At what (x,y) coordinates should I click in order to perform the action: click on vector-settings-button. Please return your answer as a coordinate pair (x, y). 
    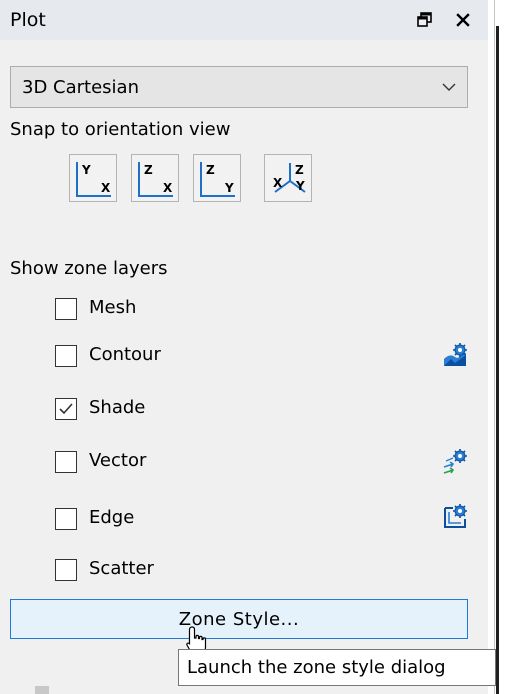
    Looking at the image, I should click on (455, 461).